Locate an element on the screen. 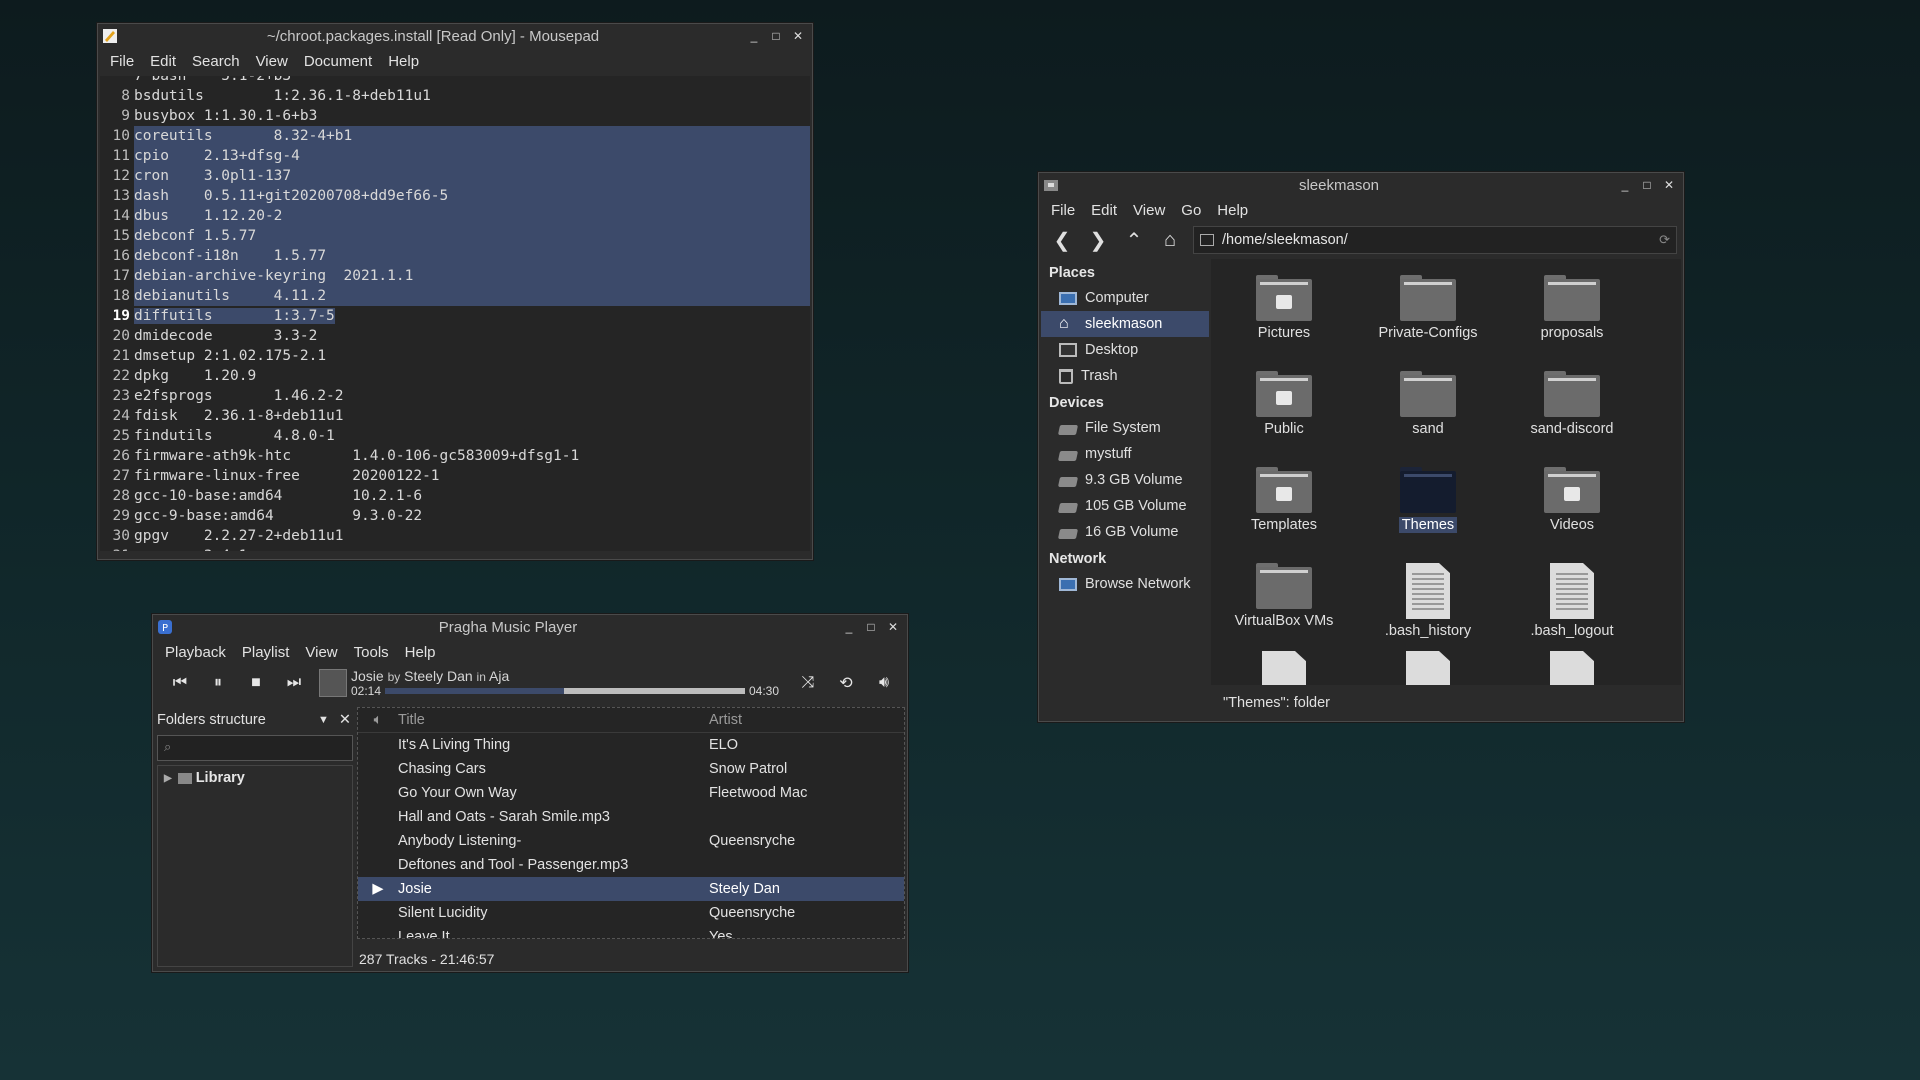  shuffle-icon: ⤨ is located at coordinates (808, 683).